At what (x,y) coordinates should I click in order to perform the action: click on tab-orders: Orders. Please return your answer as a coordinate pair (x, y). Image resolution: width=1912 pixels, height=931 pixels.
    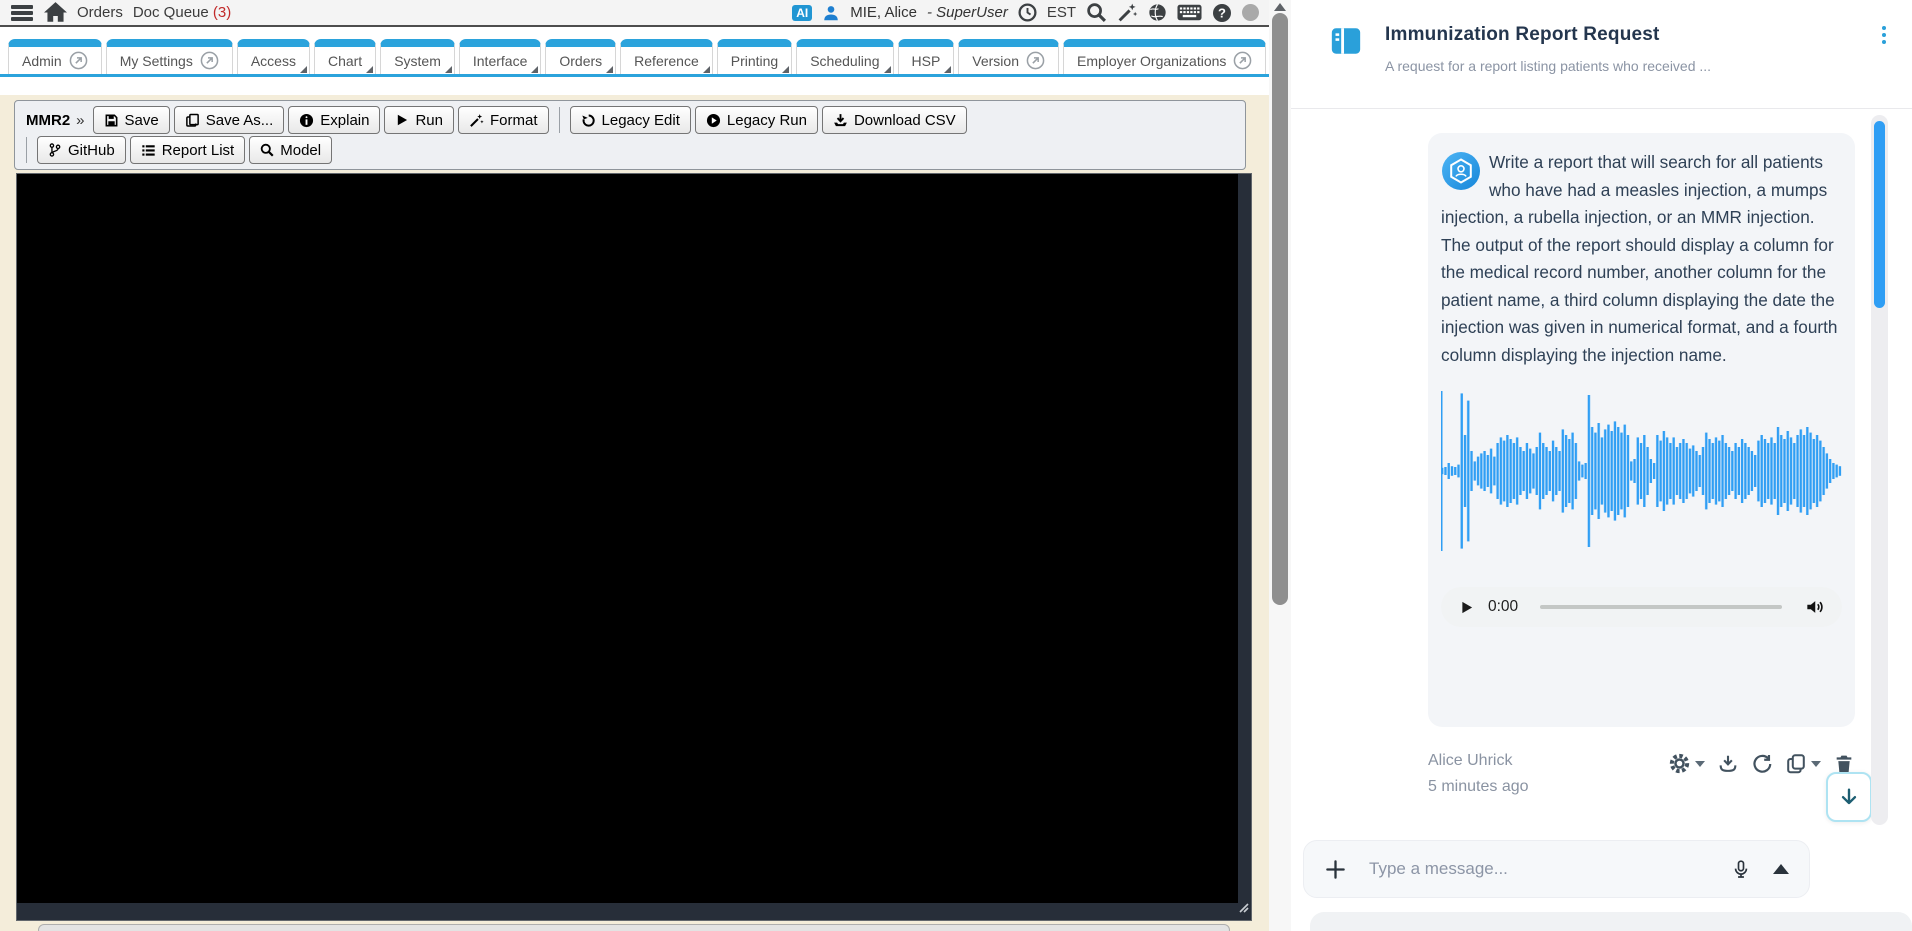
    Looking at the image, I should click on (581, 56).